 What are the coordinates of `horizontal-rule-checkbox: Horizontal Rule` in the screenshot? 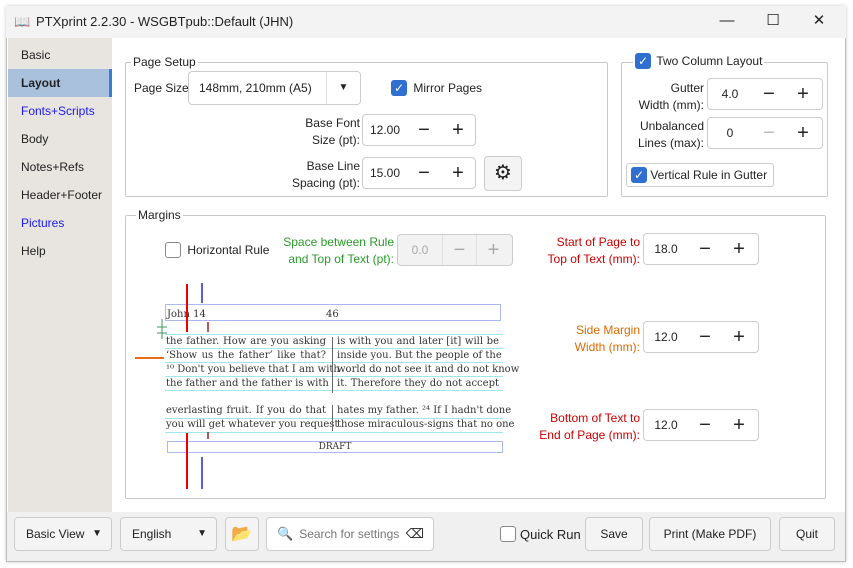 It's located at (217, 250).